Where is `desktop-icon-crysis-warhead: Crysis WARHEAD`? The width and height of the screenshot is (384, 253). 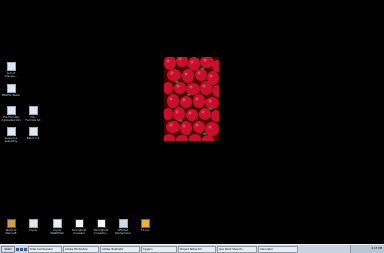
desktop-icon-crysis-warhead: Crysis WARHEAD is located at coordinates (57, 227).